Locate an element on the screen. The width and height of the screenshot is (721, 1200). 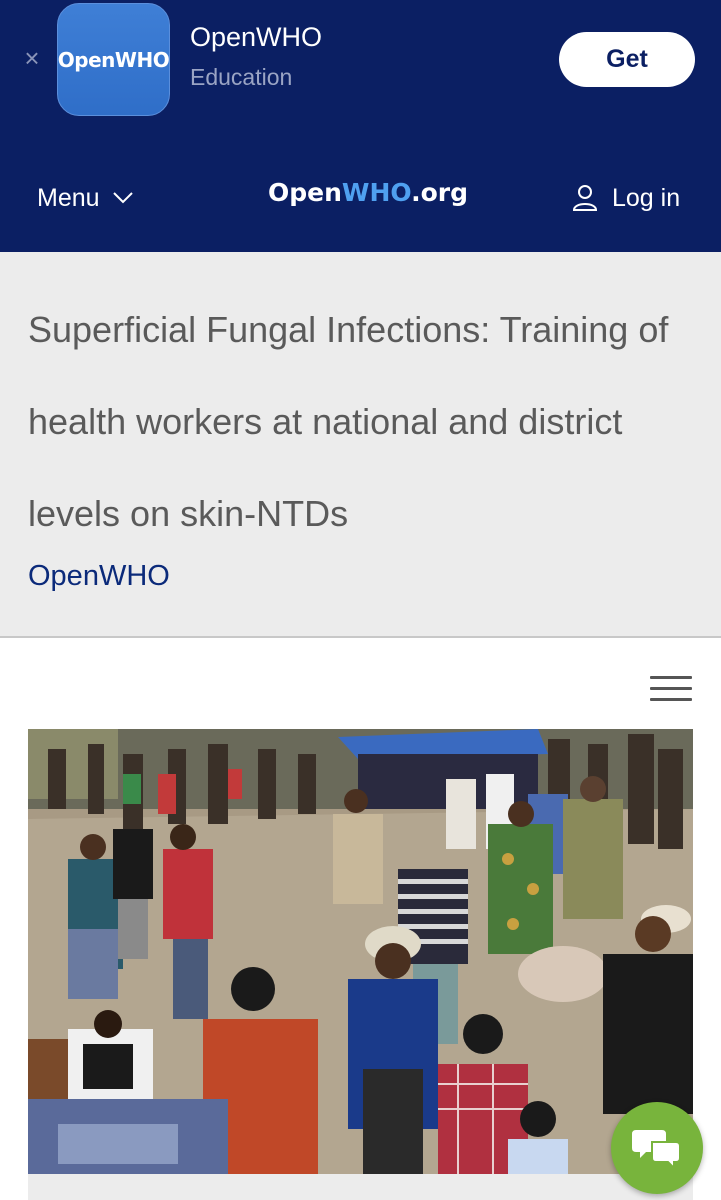
image-caption-strip is located at coordinates (360, 1187).